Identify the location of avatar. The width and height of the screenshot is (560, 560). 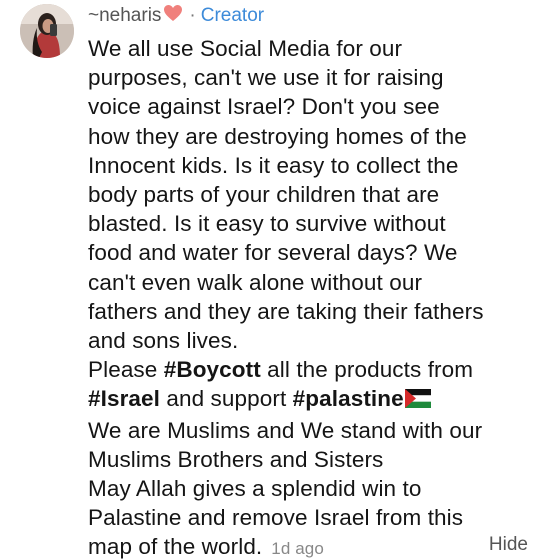
(47, 31).